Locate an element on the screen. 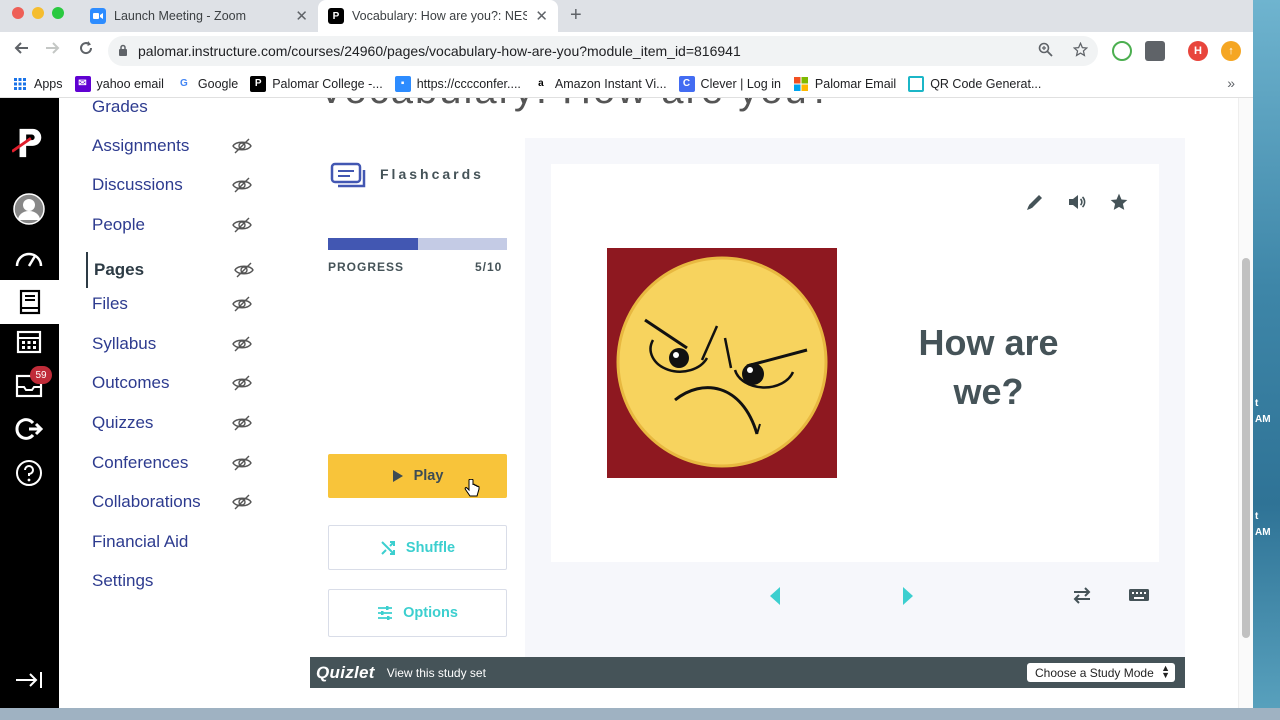  keyboard-shortcuts-icon is located at coordinates (1139, 597).